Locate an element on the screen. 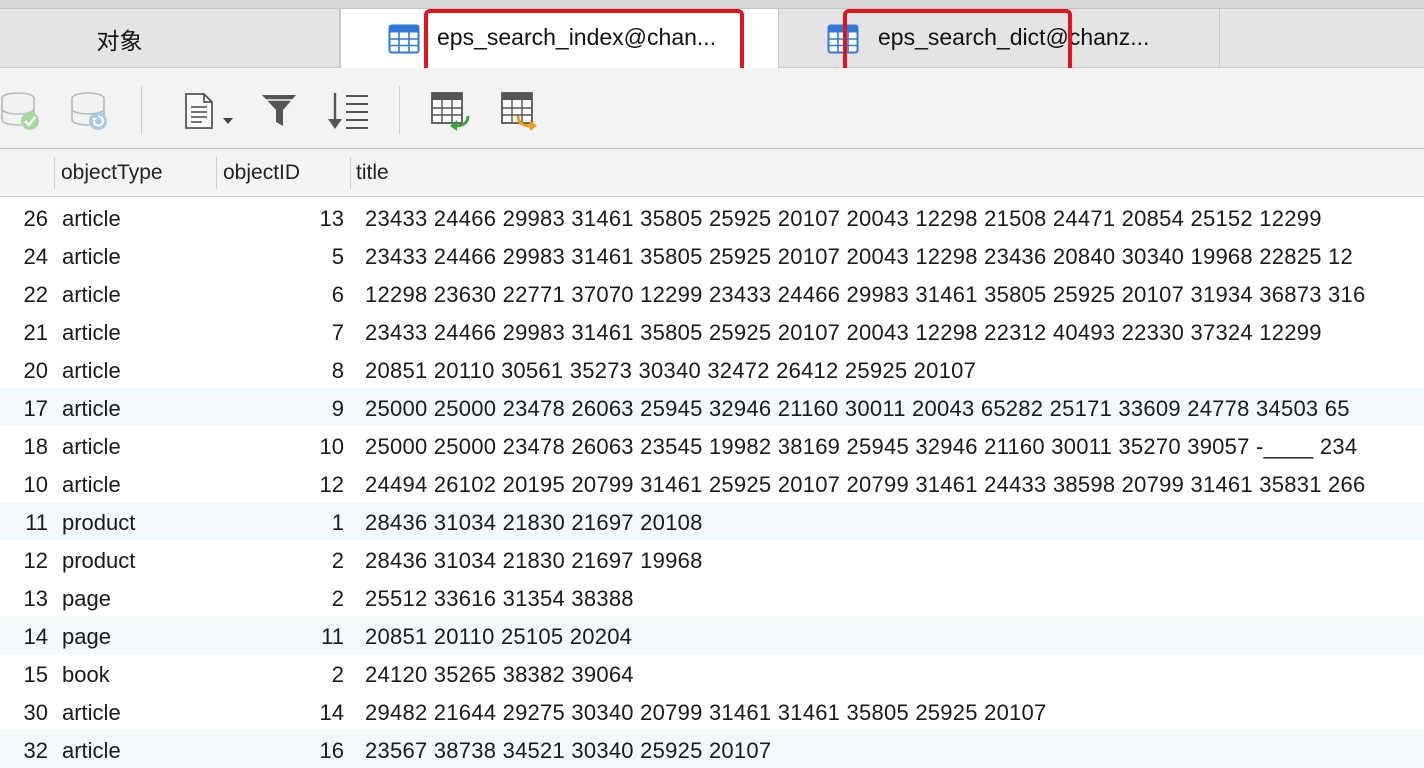  row-id-cell: 21 is located at coordinates (24, 331).